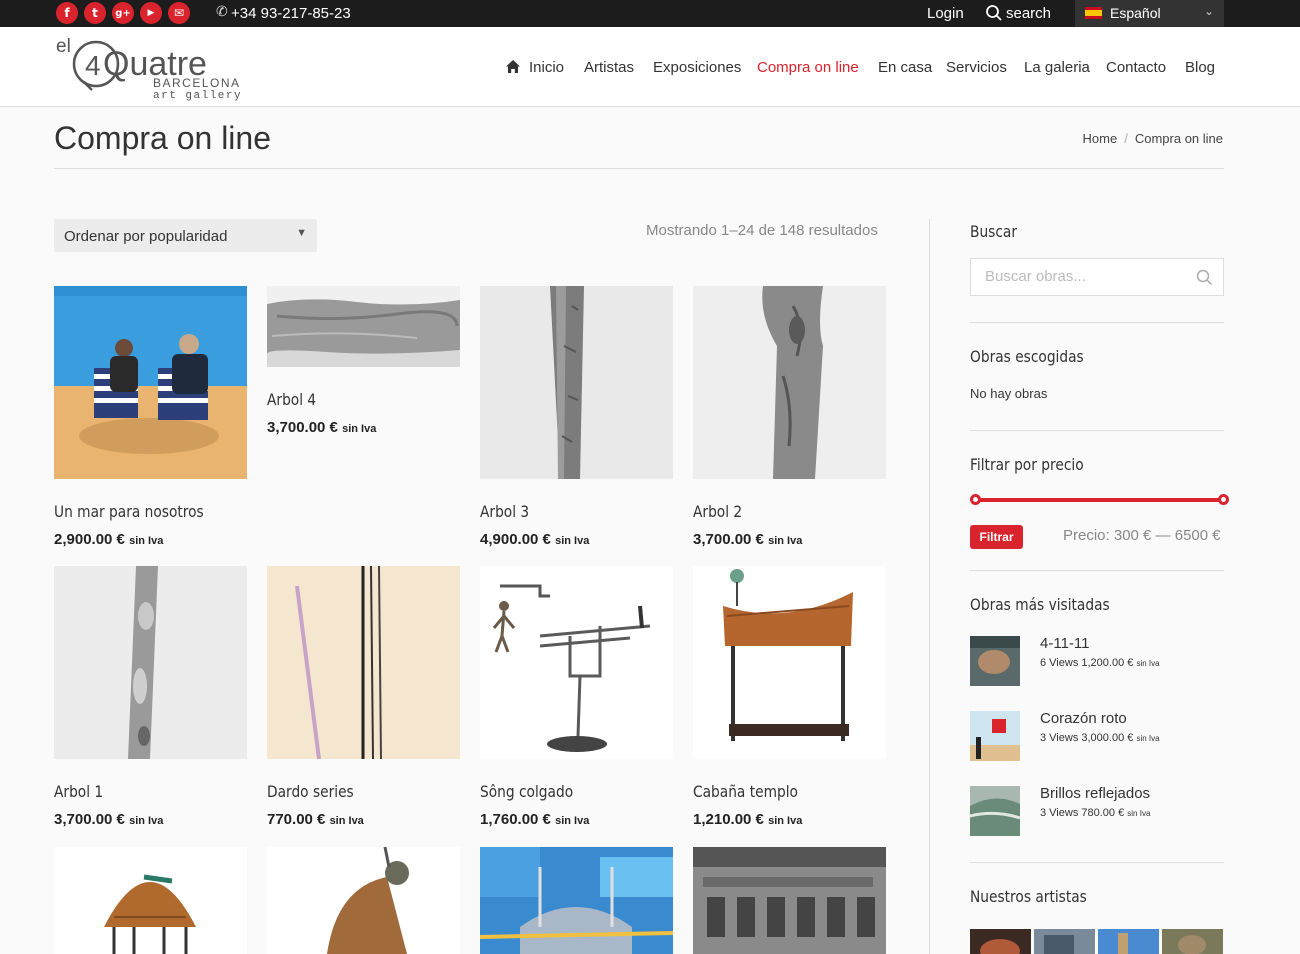  I want to click on price-range-label: Precio: 300 € — 6500 €, so click(1142, 535).